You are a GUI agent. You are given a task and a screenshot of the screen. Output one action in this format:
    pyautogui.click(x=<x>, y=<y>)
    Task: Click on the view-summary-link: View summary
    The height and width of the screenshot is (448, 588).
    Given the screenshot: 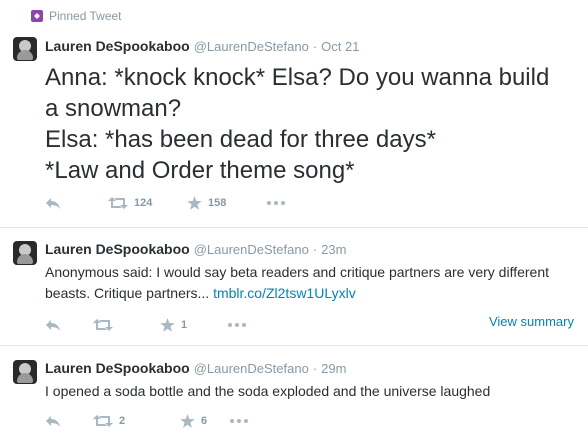 What is the action you would take?
    pyautogui.click(x=531, y=321)
    